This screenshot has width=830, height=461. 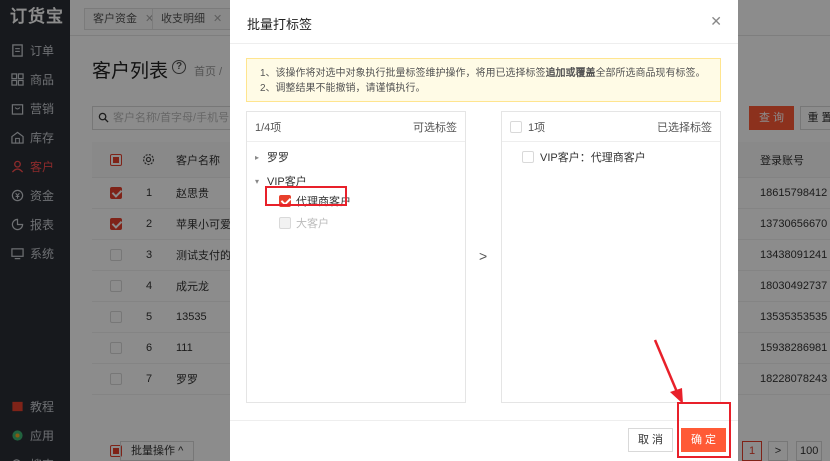 What do you see at coordinates (483, 256) in the screenshot?
I see `transfer-right-button: >` at bounding box center [483, 256].